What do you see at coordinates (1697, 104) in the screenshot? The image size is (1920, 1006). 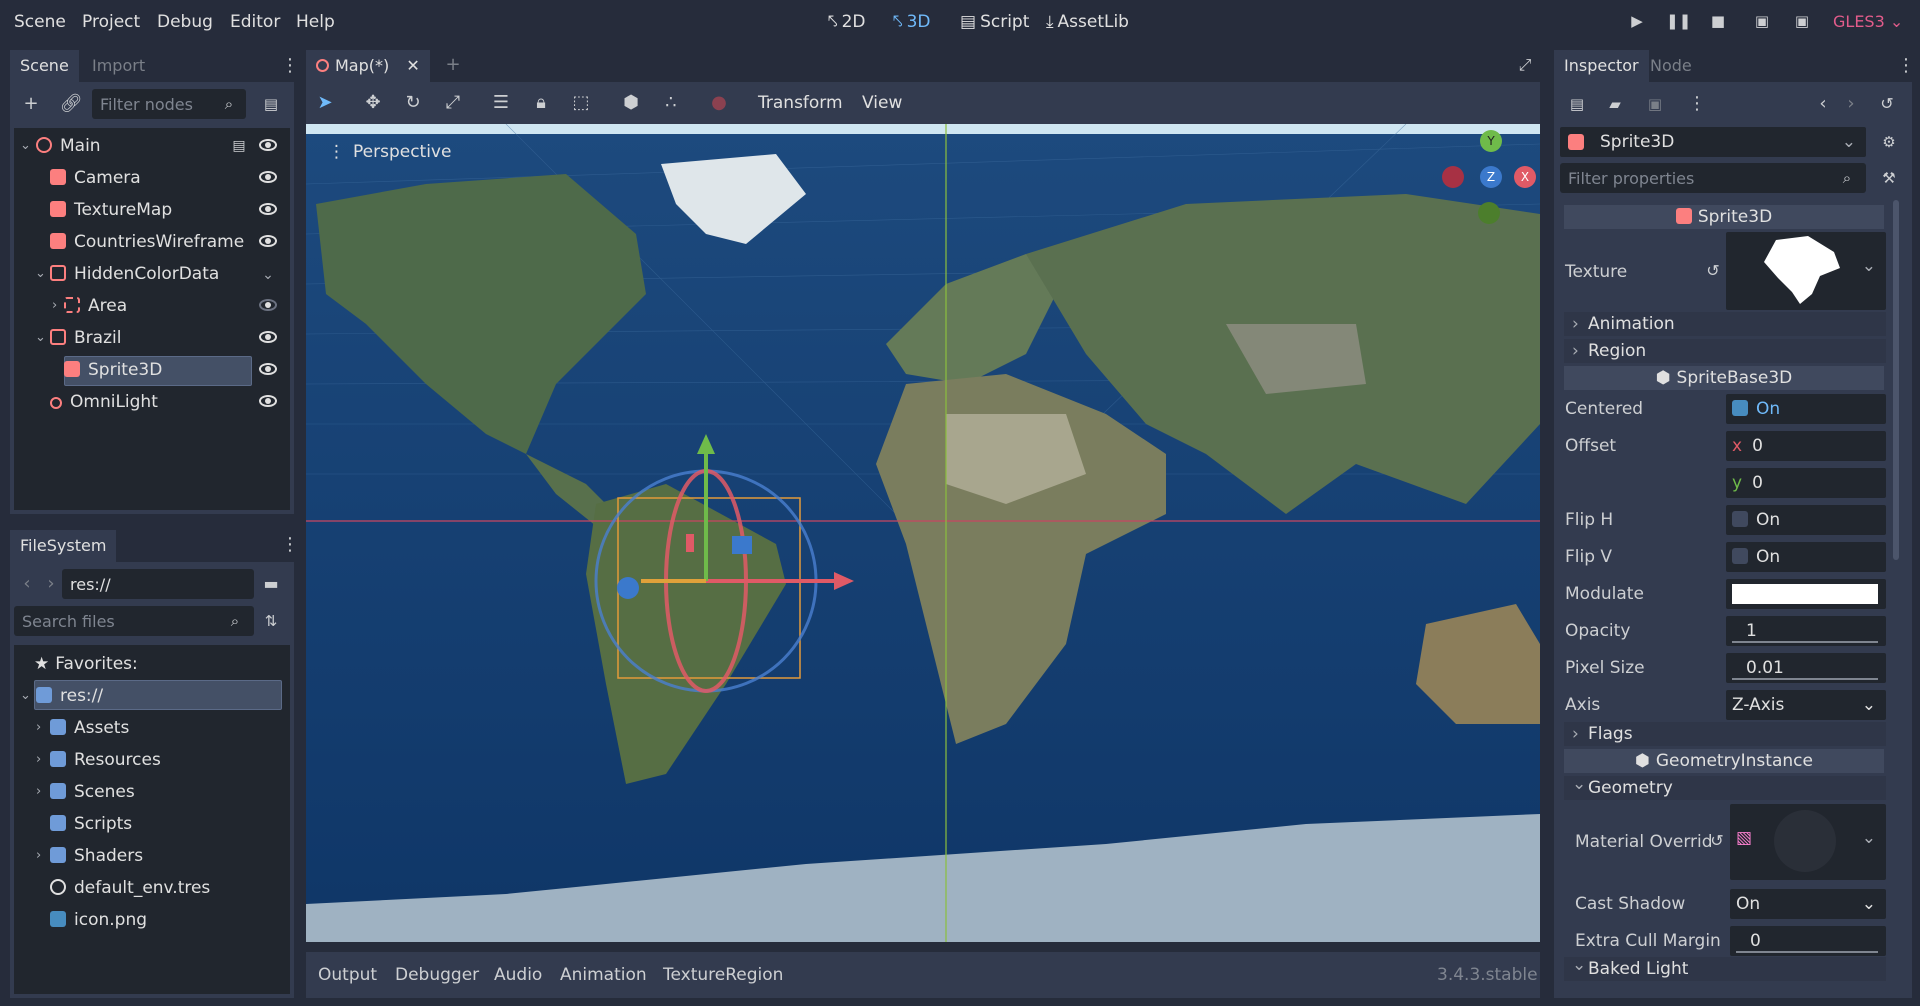 I see `more-options-icon: ⋮` at bounding box center [1697, 104].